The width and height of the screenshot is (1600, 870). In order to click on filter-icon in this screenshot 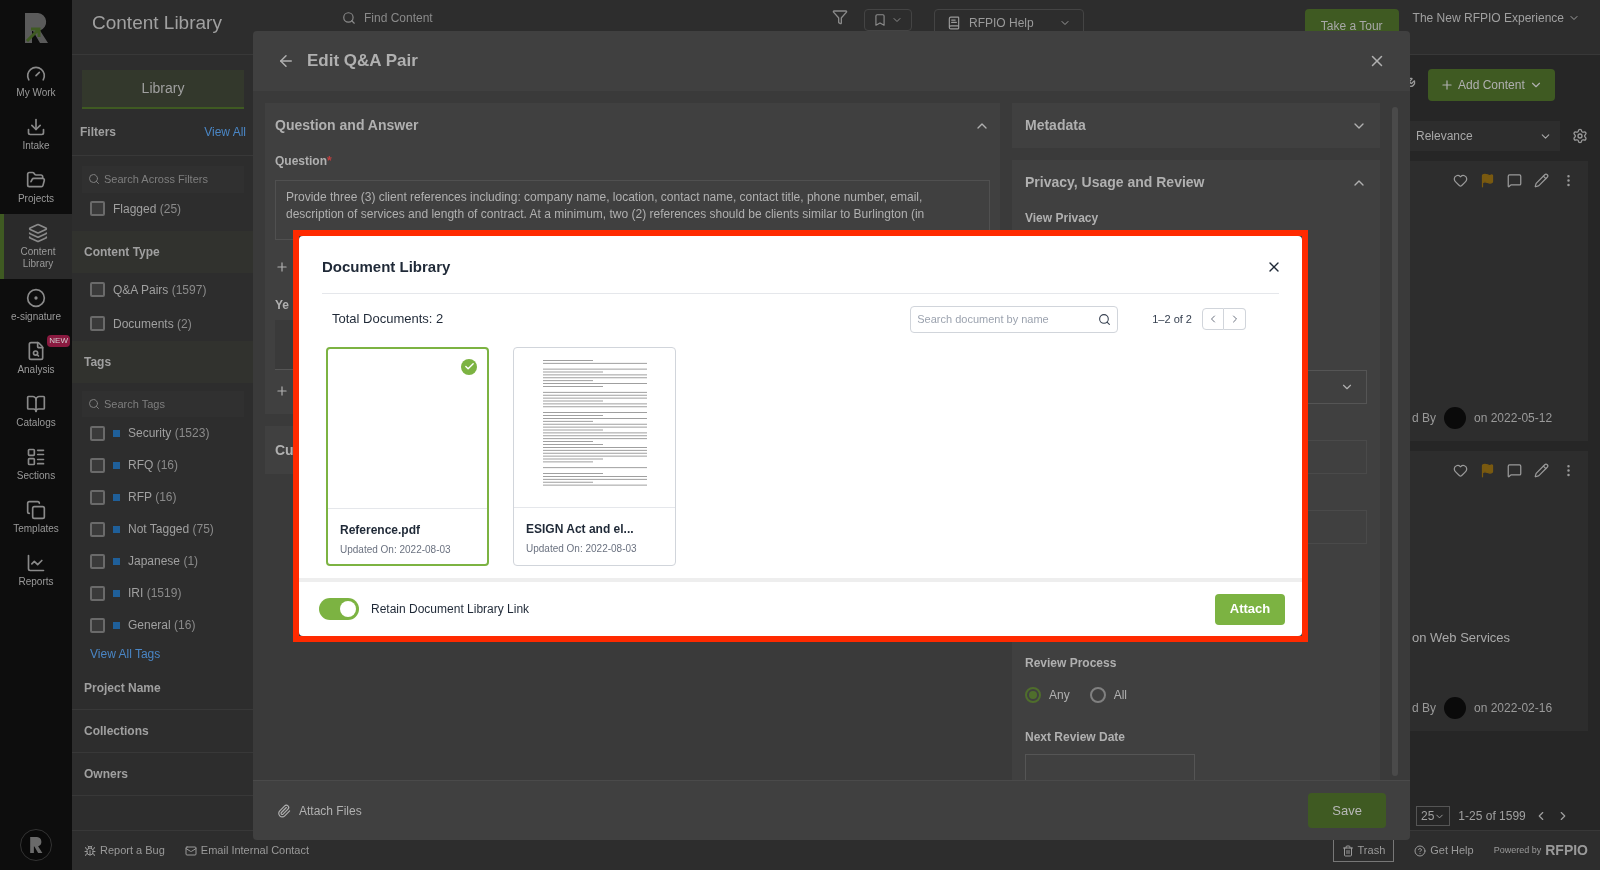, I will do `click(840, 17)`.